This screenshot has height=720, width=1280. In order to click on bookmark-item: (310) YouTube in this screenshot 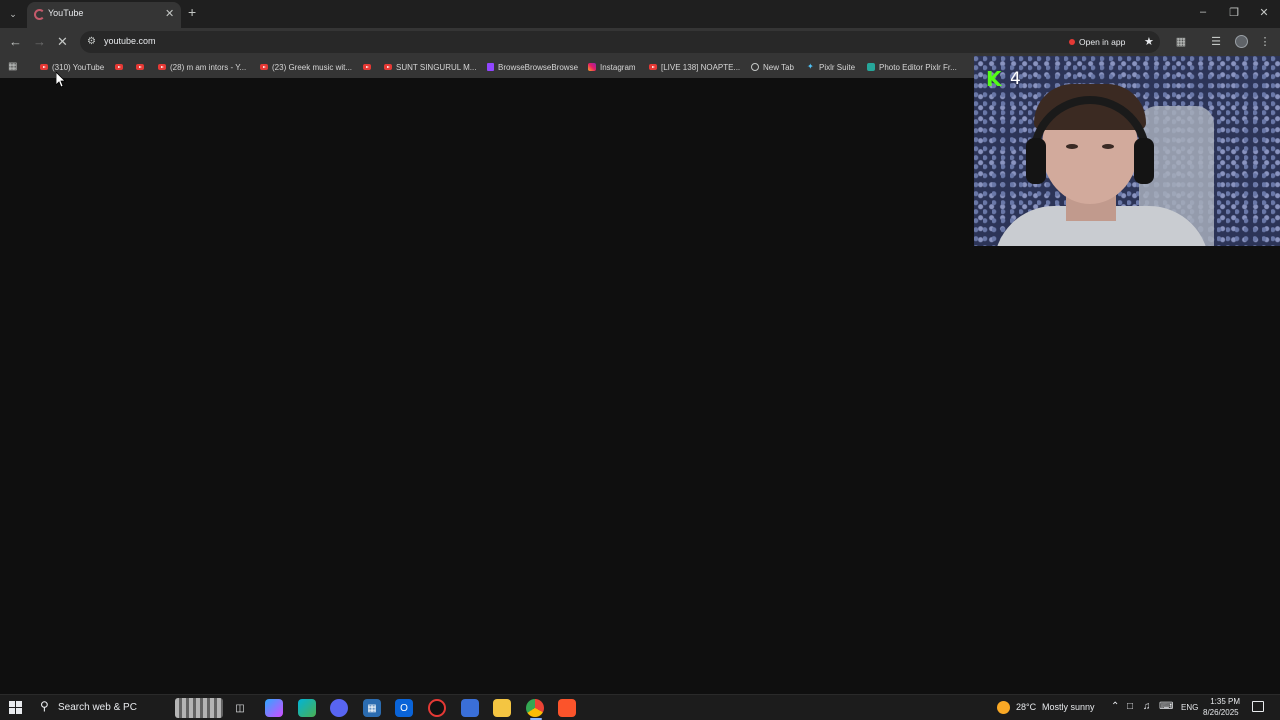, I will do `click(72, 67)`.